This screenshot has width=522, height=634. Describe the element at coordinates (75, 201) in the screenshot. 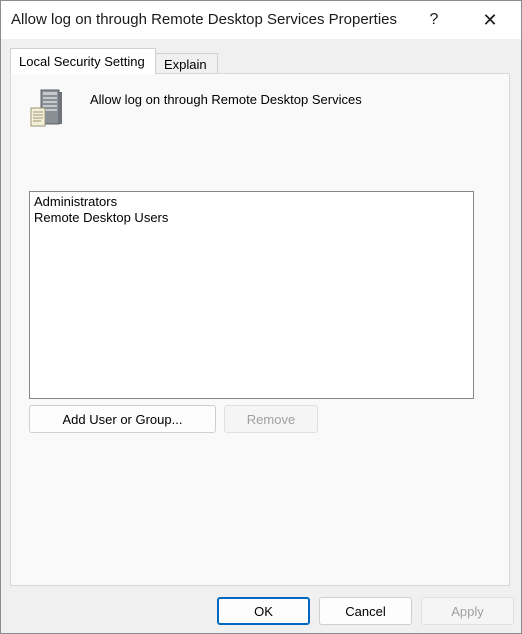

I see `list-item: Administrators` at that location.